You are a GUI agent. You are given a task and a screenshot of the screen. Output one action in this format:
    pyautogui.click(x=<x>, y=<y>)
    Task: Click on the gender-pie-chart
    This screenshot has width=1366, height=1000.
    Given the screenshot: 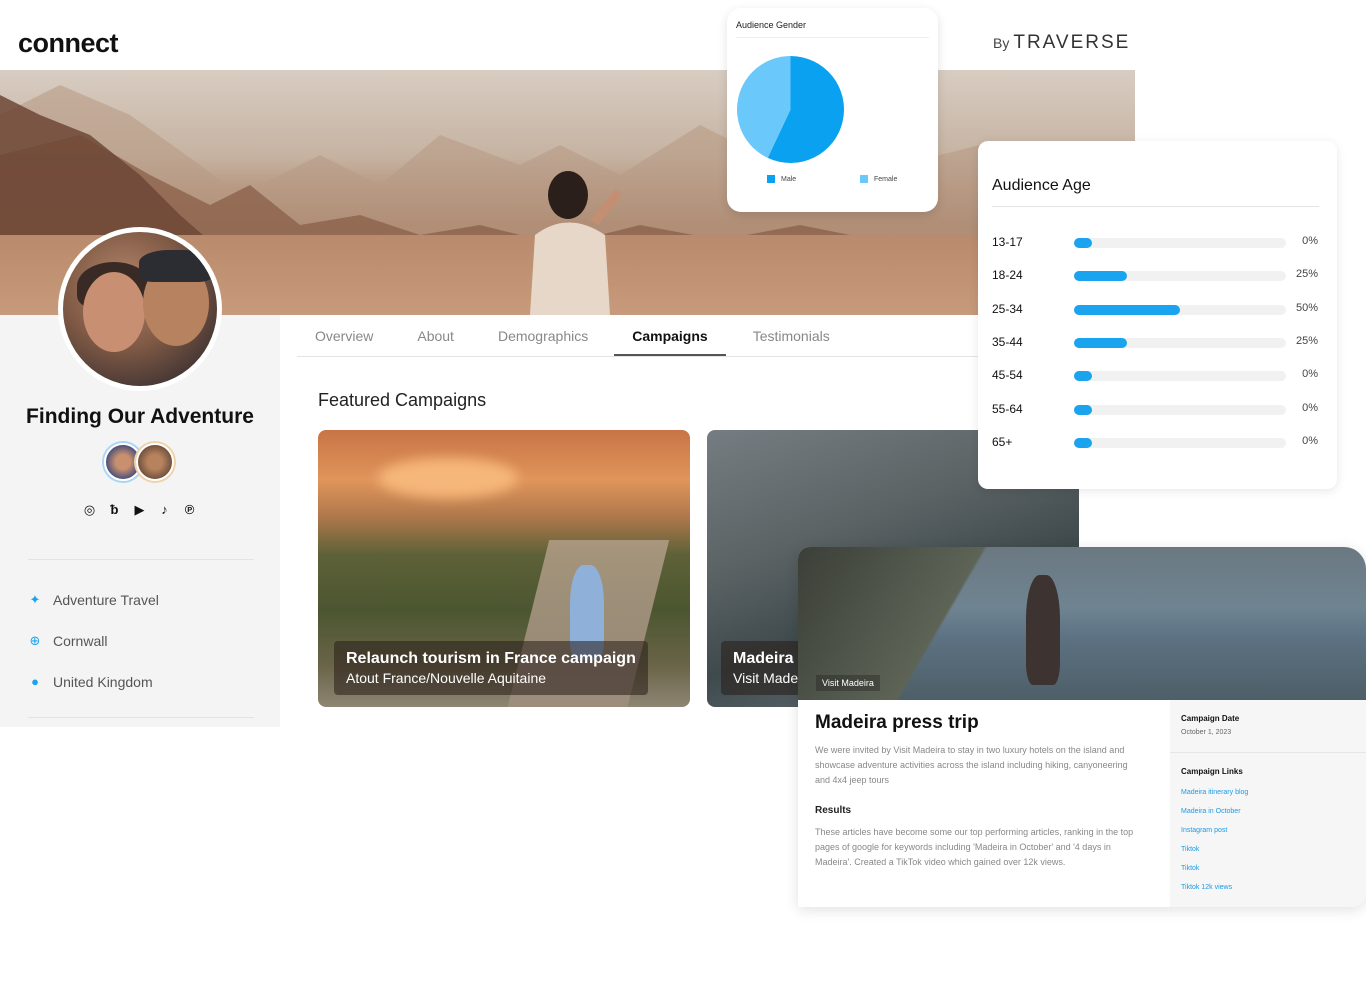 What is the action you would take?
    pyautogui.click(x=790, y=109)
    